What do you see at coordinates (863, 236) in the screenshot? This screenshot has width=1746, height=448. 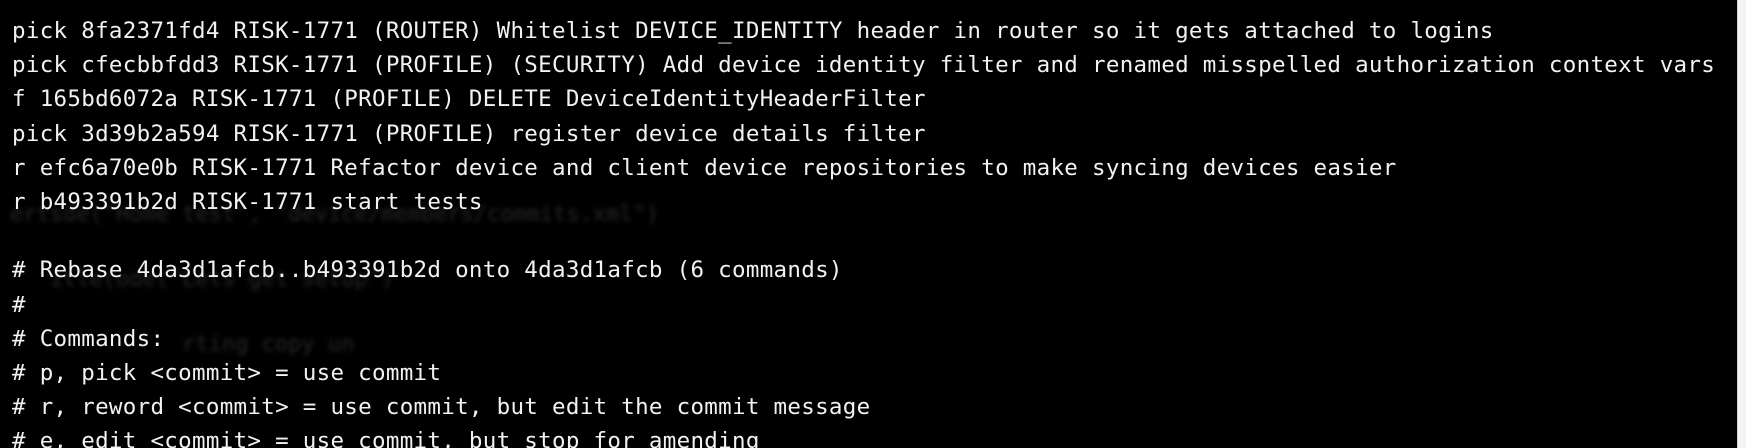 I see `blank-line` at bounding box center [863, 236].